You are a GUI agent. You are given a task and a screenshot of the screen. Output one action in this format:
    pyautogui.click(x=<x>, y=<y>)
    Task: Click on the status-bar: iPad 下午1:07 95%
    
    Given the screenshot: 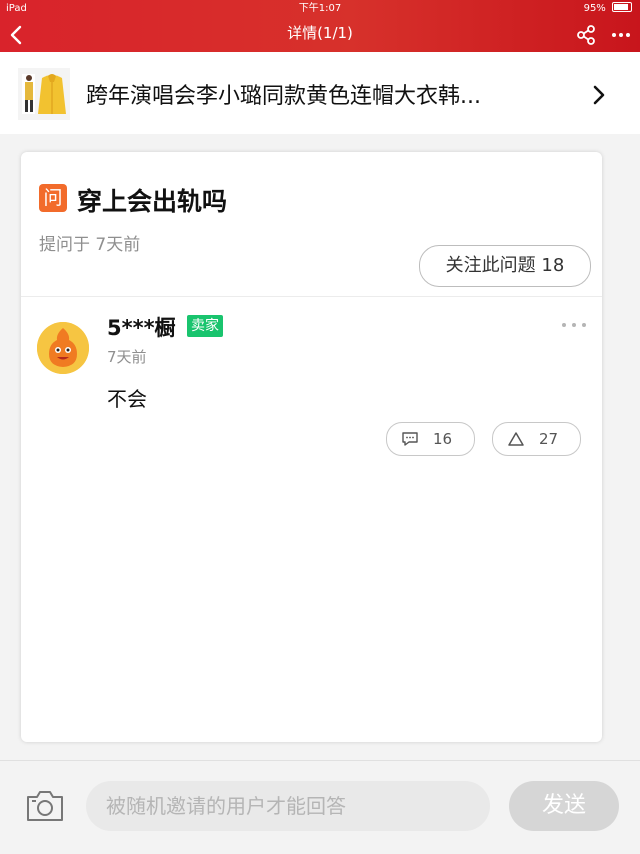 What is the action you would take?
    pyautogui.click(x=320, y=9)
    